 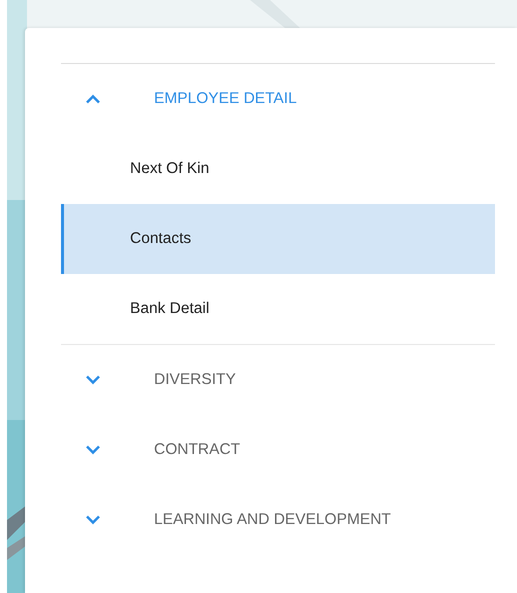 I want to click on section-header: CONTRACT, so click(x=278, y=450).